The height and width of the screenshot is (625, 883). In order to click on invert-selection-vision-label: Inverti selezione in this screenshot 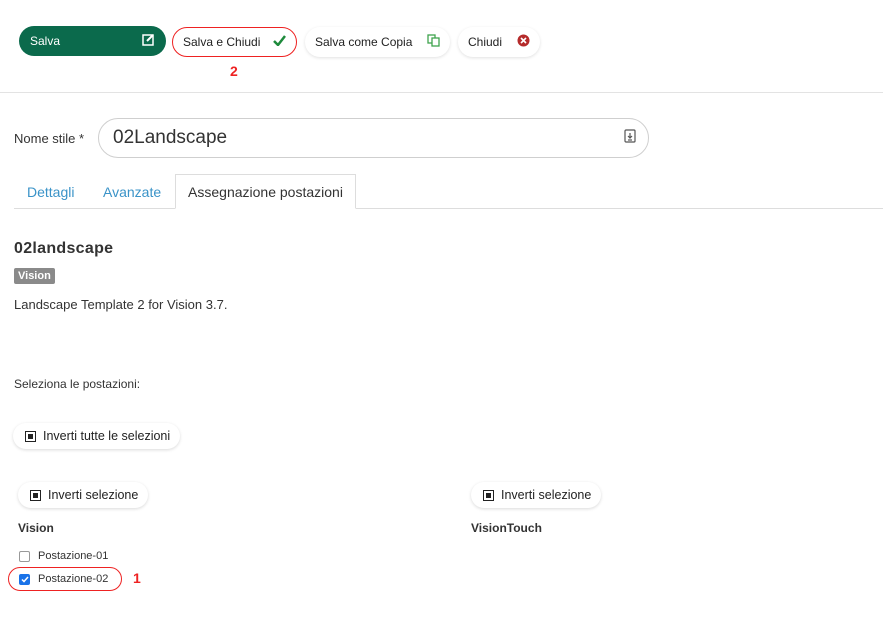, I will do `click(93, 495)`.